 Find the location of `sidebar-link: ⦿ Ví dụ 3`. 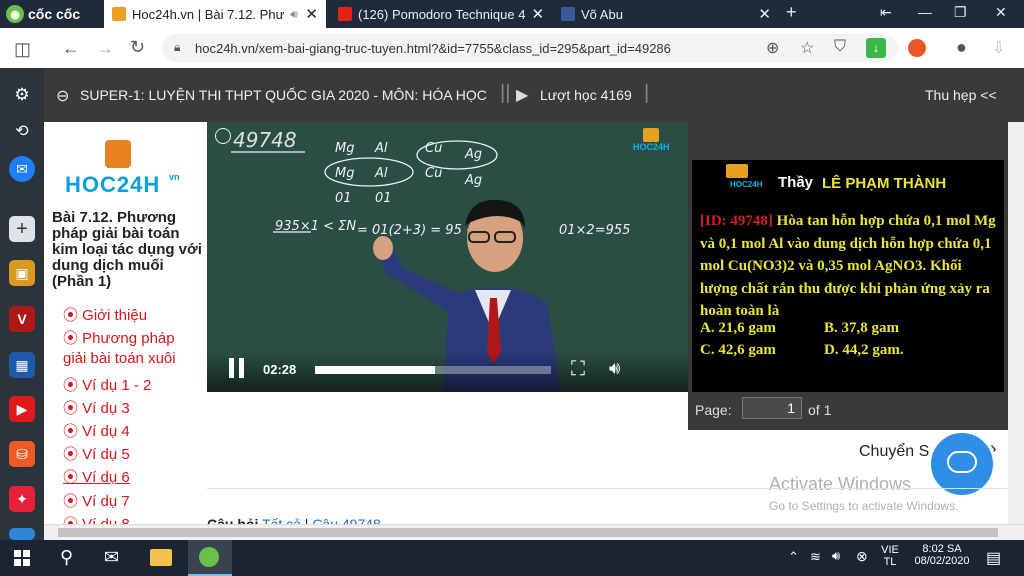

sidebar-link: ⦿ Ví dụ 3 is located at coordinates (96, 407).